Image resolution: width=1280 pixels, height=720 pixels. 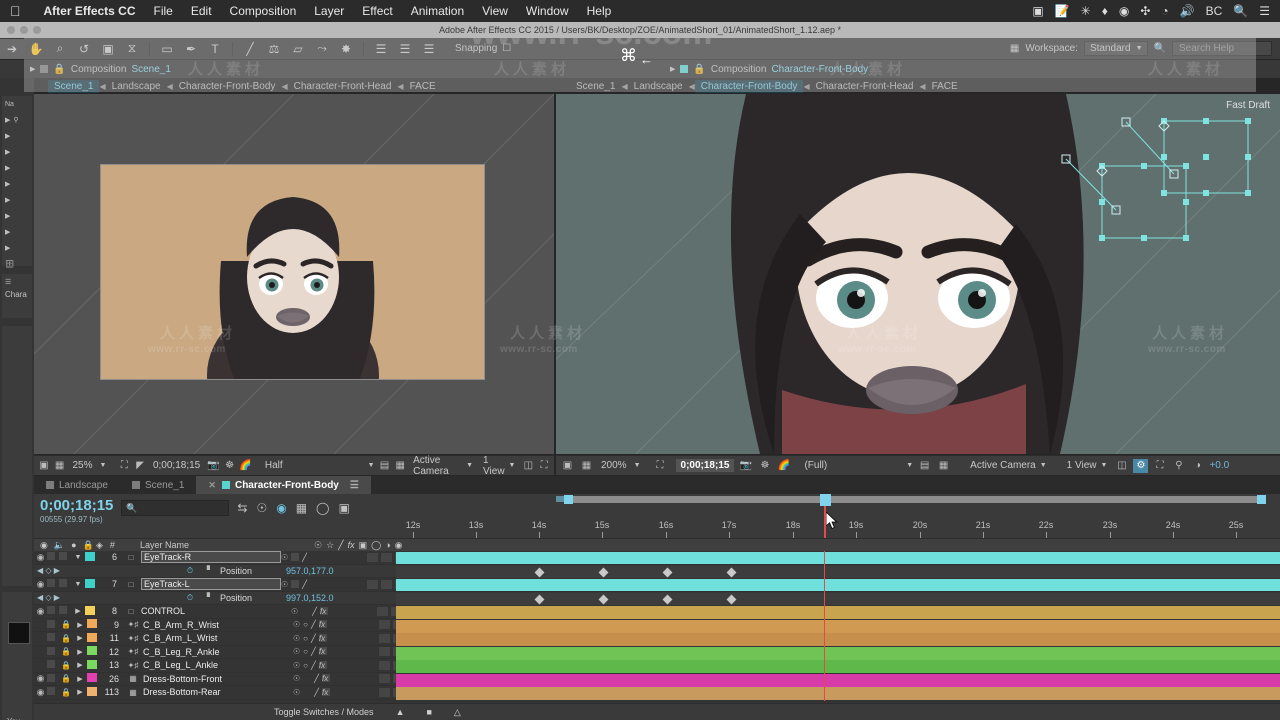 What do you see at coordinates (815, 465) in the screenshot?
I see `resolution-select-right: (Full)` at bounding box center [815, 465].